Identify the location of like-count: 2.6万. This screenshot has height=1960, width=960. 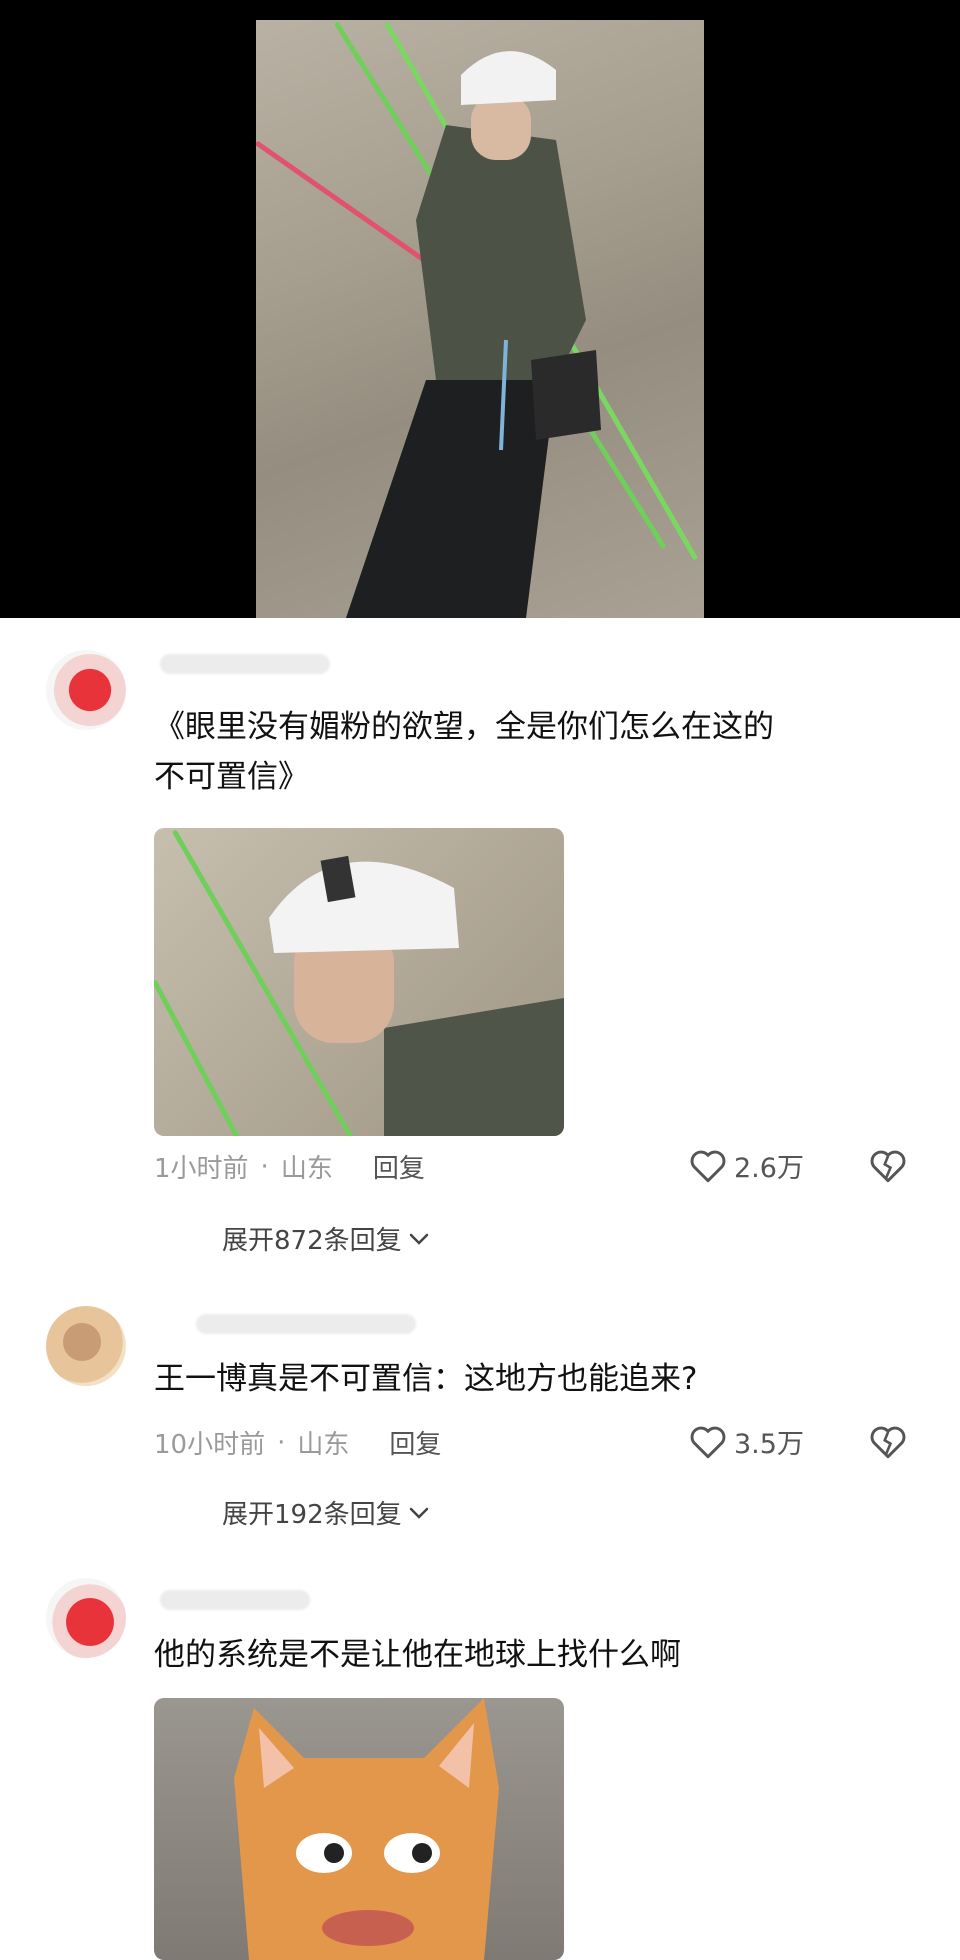
(769, 1168).